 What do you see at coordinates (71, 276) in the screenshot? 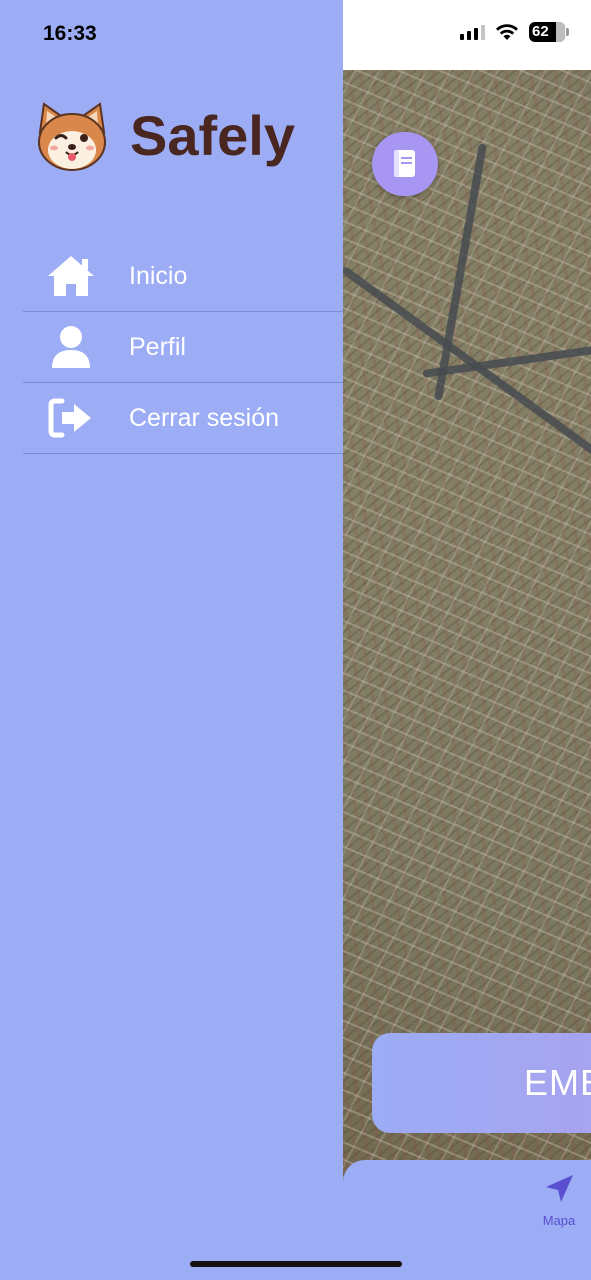
I see `home-icon` at bounding box center [71, 276].